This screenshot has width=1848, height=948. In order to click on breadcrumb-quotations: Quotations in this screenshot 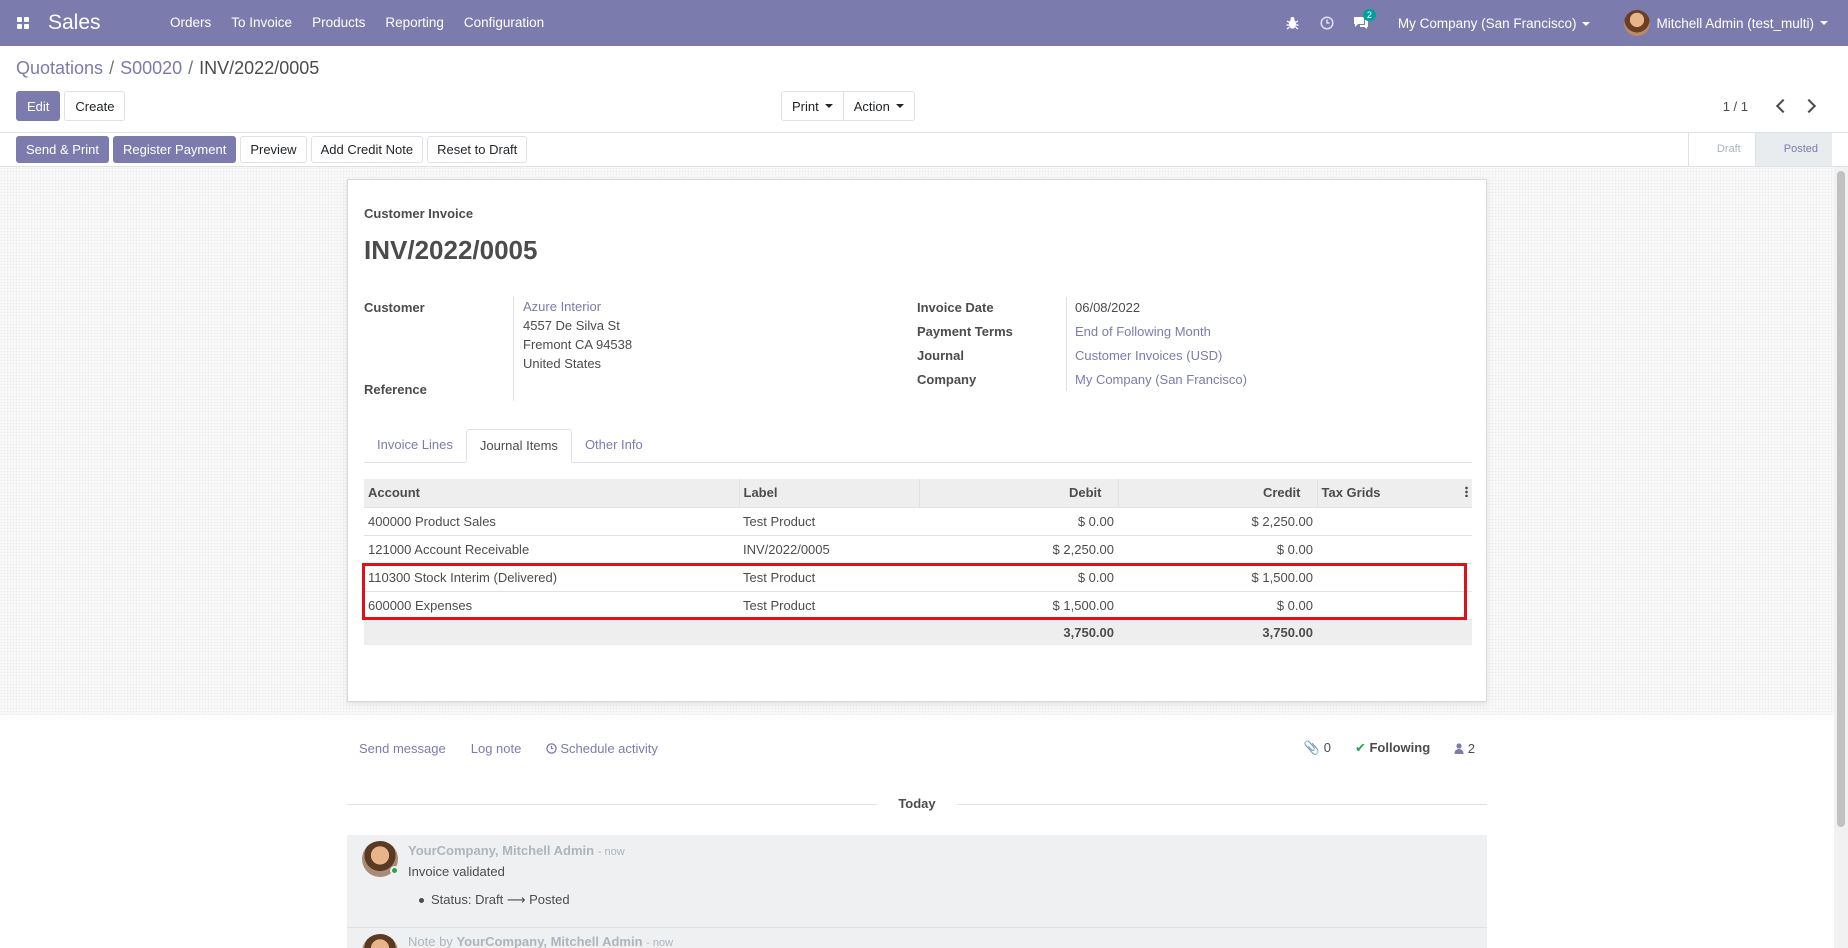, I will do `click(59, 68)`.